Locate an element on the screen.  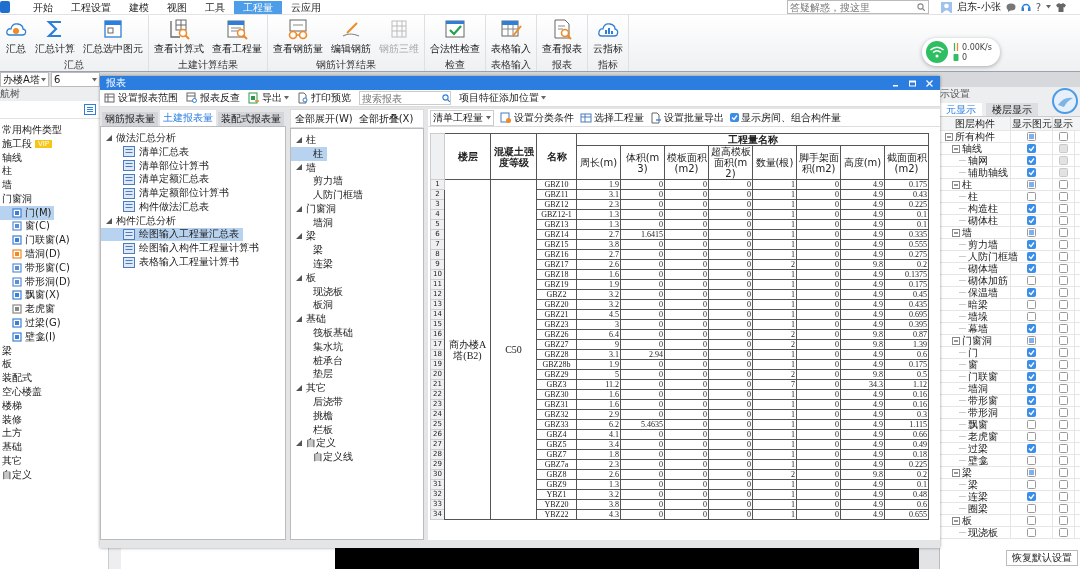
ribbon-button: 查看钢筋量 is located at coordinates (298, 37).